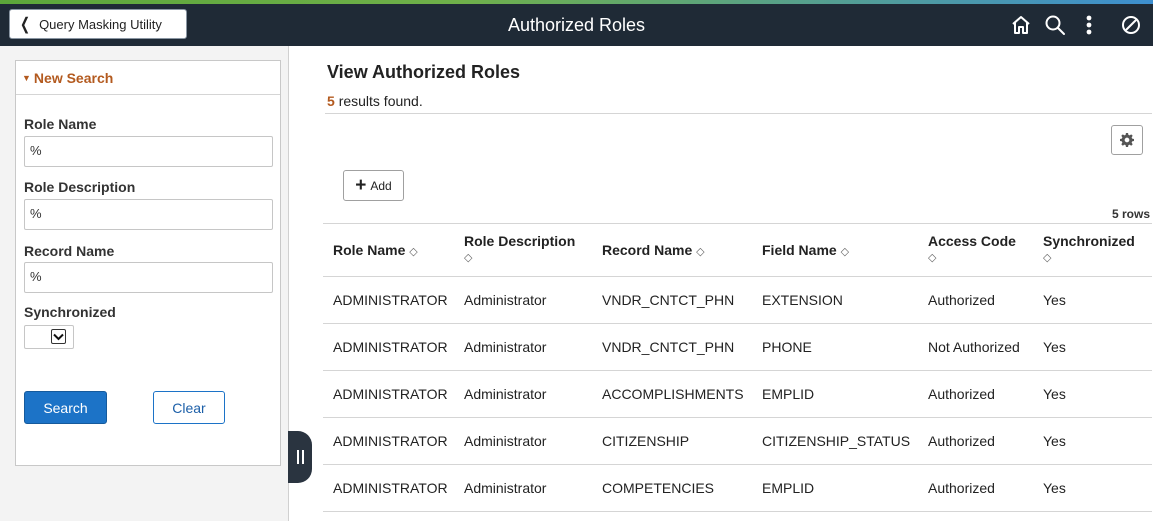 Image resolution: width=1153 pixels, height=521 pixels. Describe the element at coordinates (361, 185) in the screenshot. I see `plus-icon: +` at that location.